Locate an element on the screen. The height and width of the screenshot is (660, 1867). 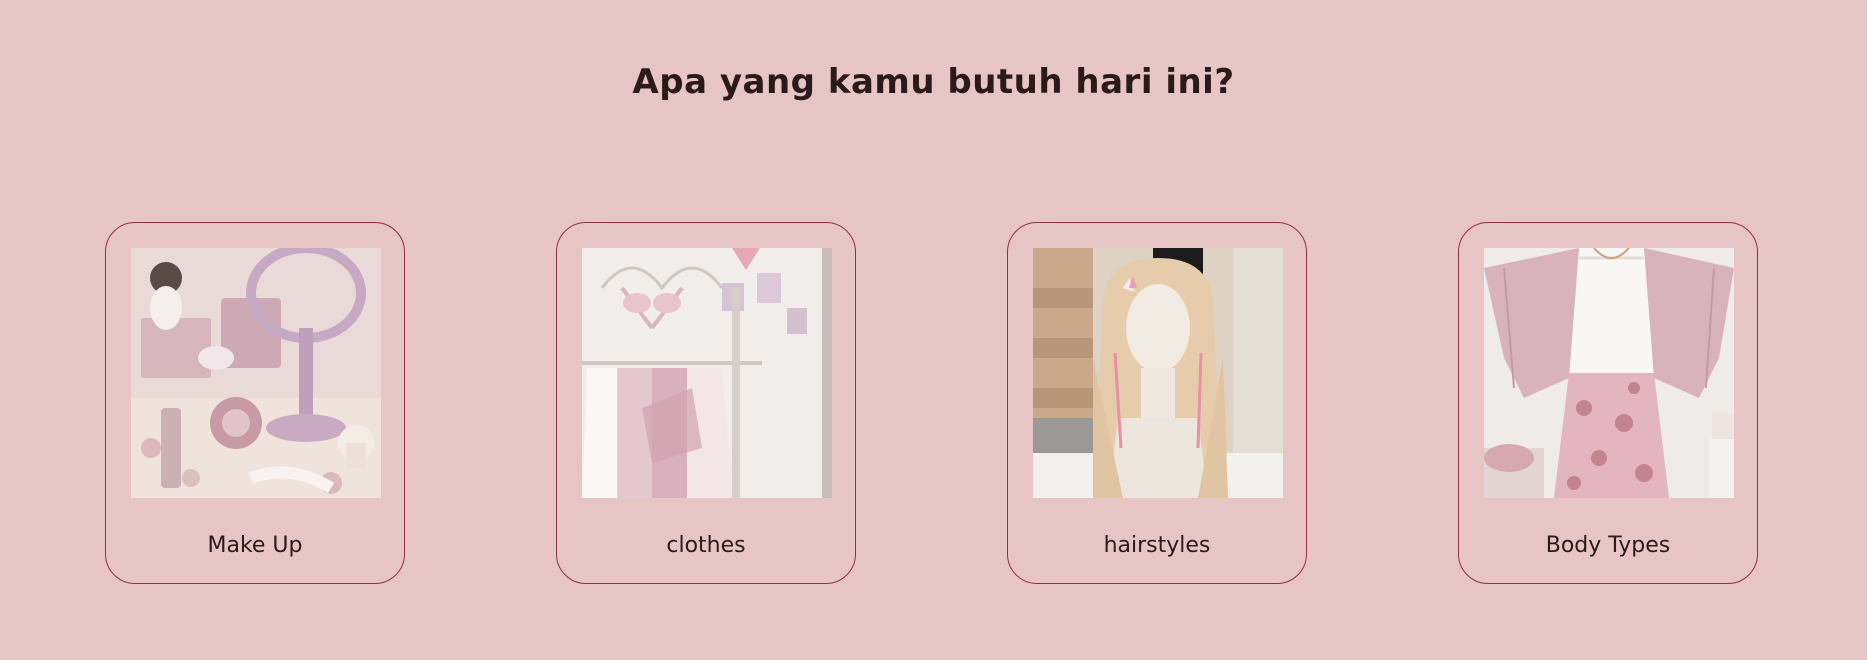
page-heading: Apa yang kamu butuh hari ini? is located at coordinates (933, 82).